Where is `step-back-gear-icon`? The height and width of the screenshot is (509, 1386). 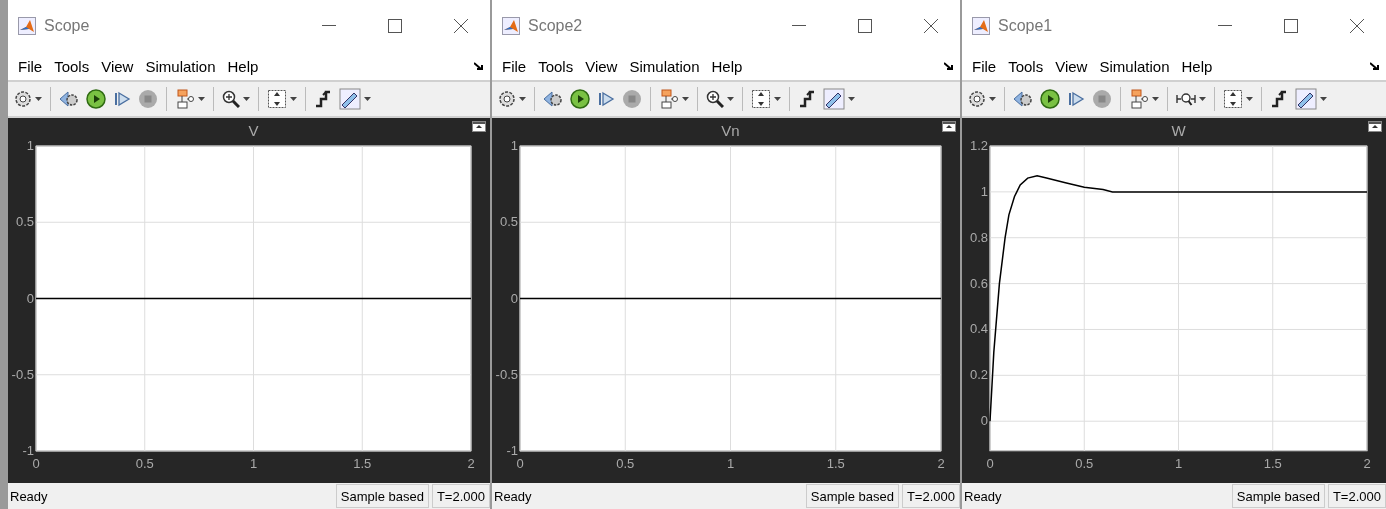
step-back-gear-icon is located at coordinates (1023, 99).